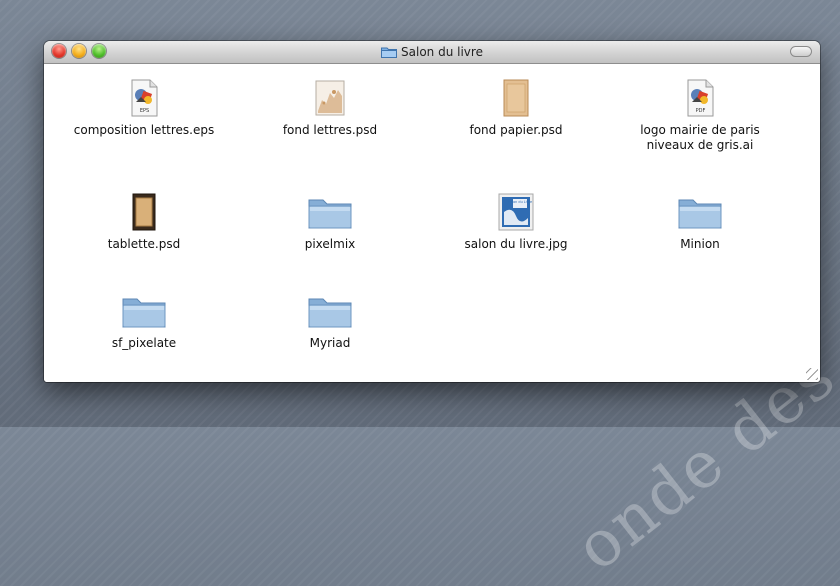 The width and height of the screenshot is (840, 586). Describe the element at coordinates (144, 244) in the screenshot. I see `file-label: tablette.psd` at that location.